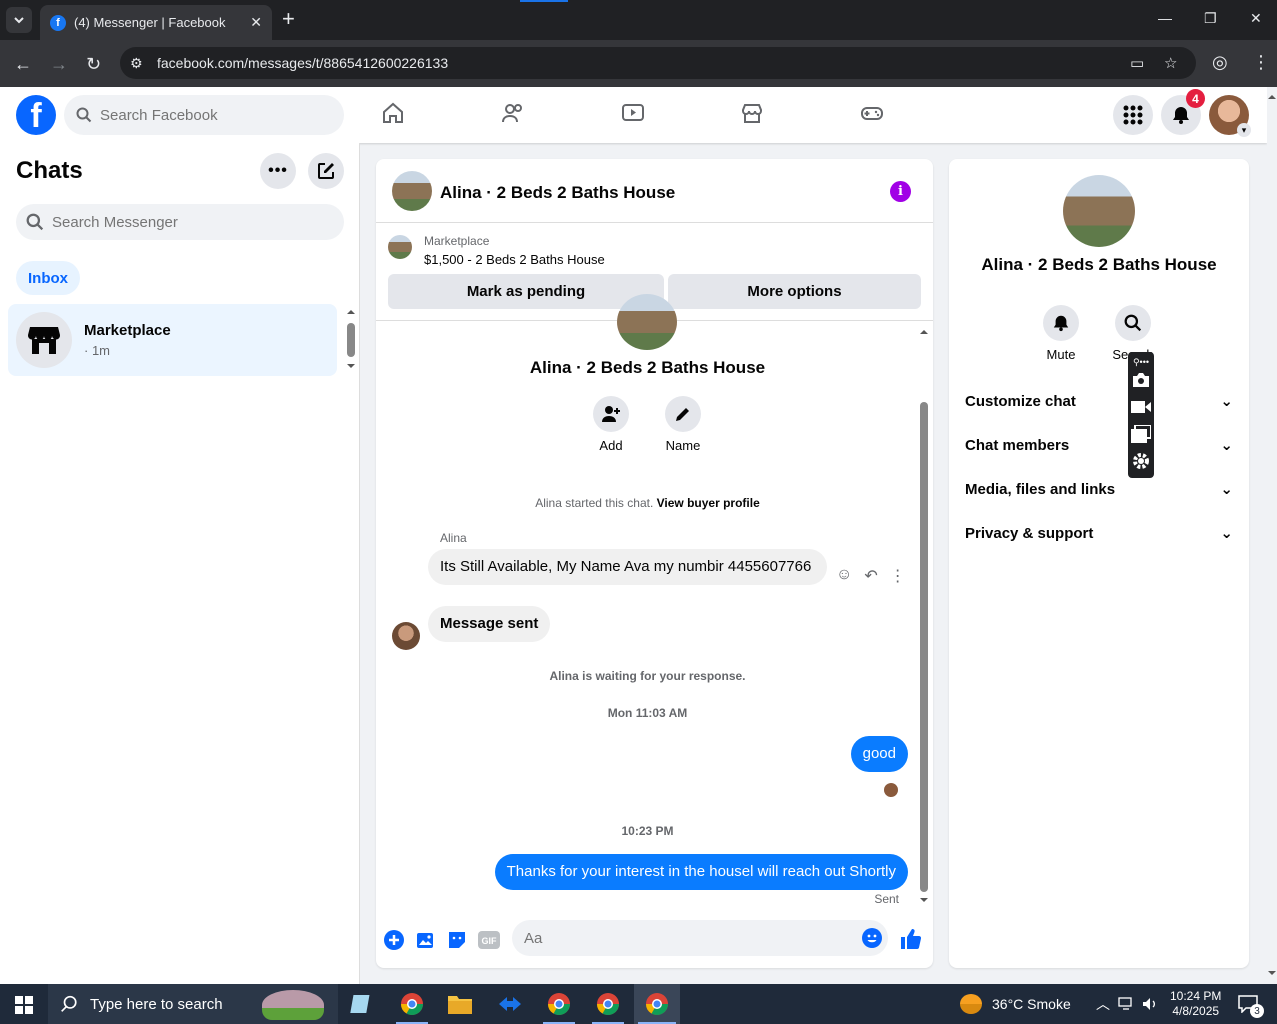 The image size is (1277, 1024). Describe the element at coordinates (1150, 1004) in the screenshot. I see `volume-icon` at that location.